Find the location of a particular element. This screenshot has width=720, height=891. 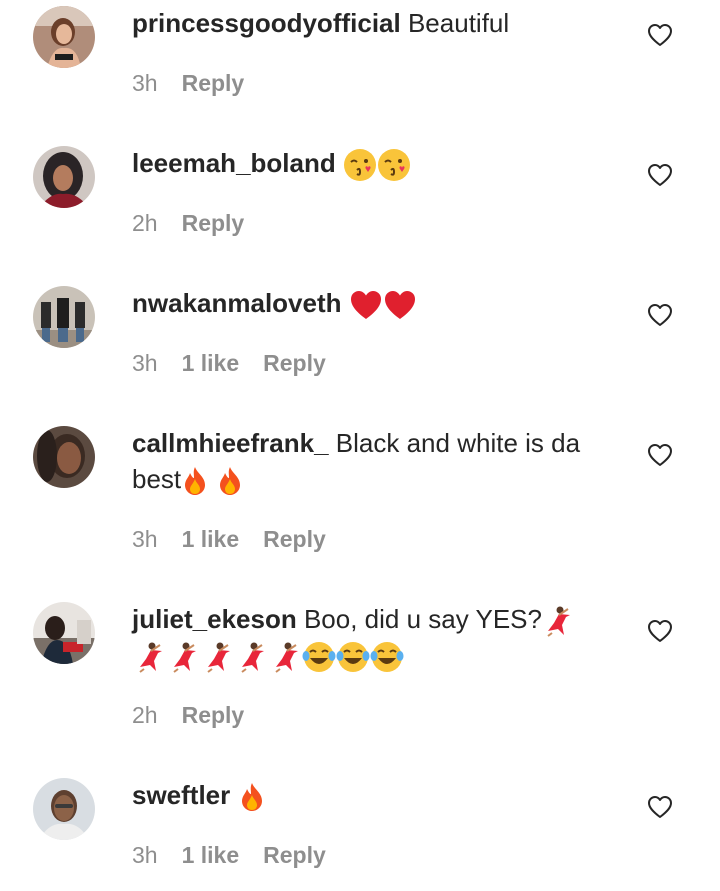

comment-meta: 3h Reply is located at coordinates (188, 83).